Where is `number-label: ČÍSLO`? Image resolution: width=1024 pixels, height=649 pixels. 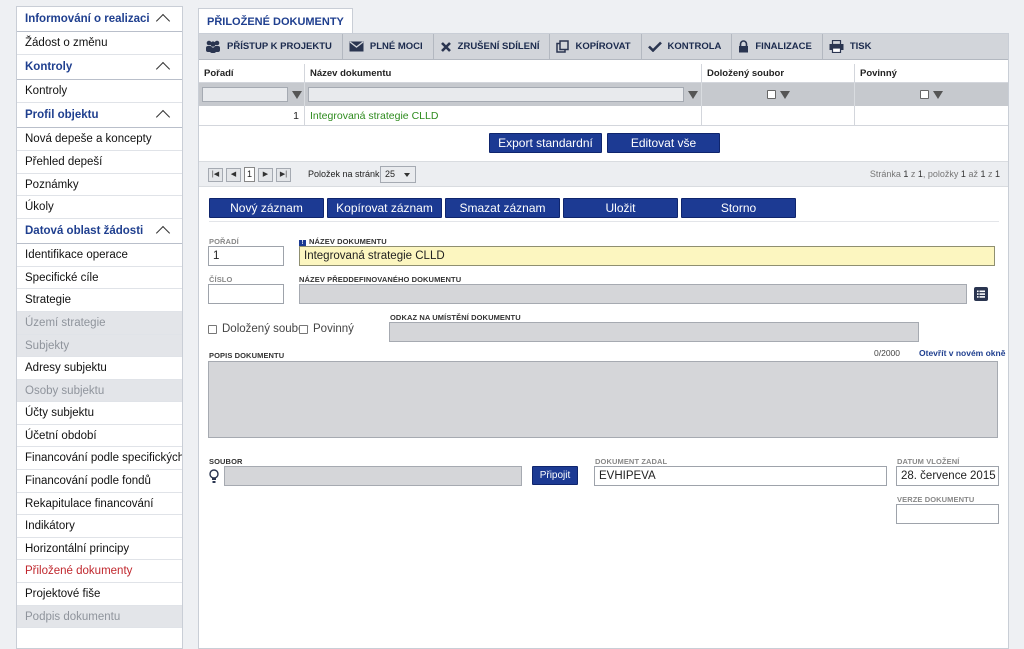 number-label: ČÍSLO is located at coordinates (221, 279).